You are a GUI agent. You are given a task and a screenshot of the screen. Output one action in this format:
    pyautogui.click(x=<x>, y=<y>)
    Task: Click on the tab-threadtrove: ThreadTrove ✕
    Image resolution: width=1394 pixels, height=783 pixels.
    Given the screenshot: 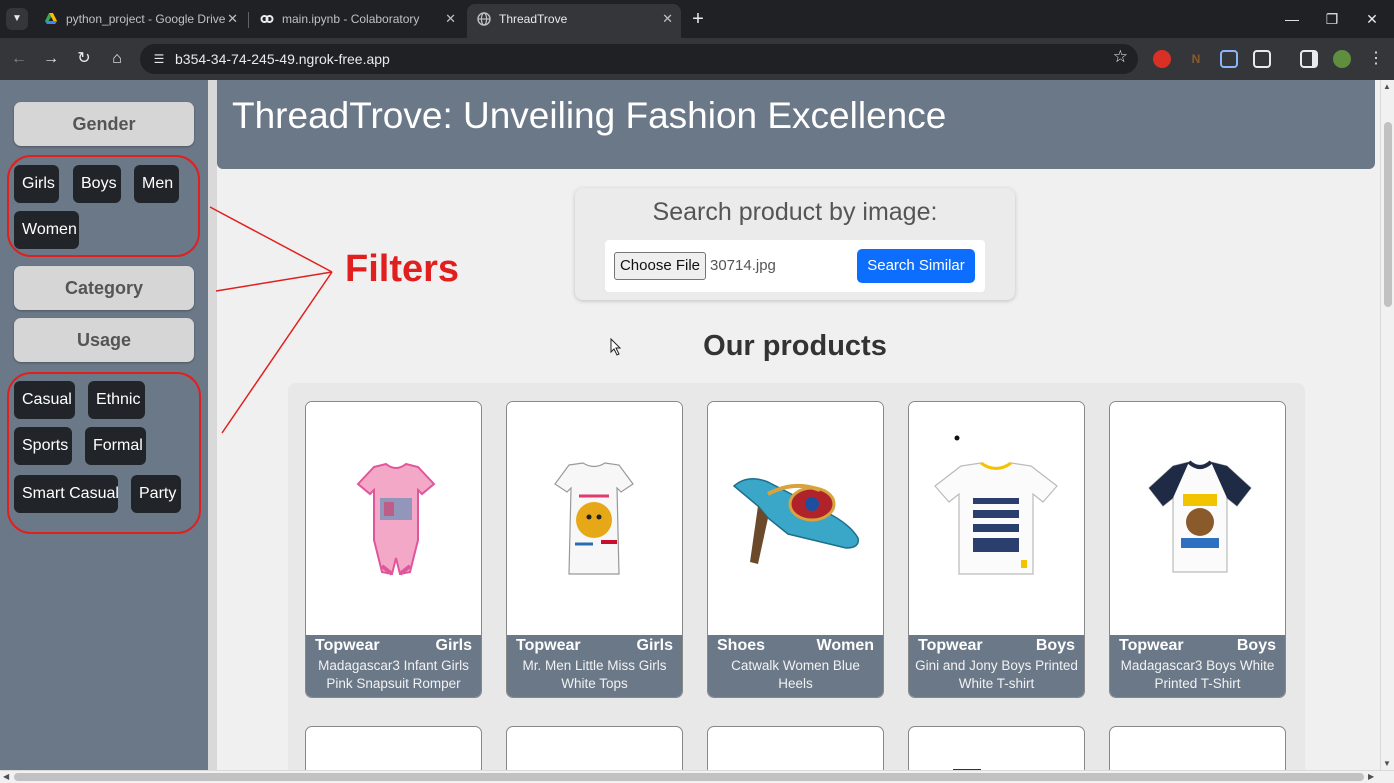 What is the action you would take?
    pyautogui.click(x=574, y=21)
    